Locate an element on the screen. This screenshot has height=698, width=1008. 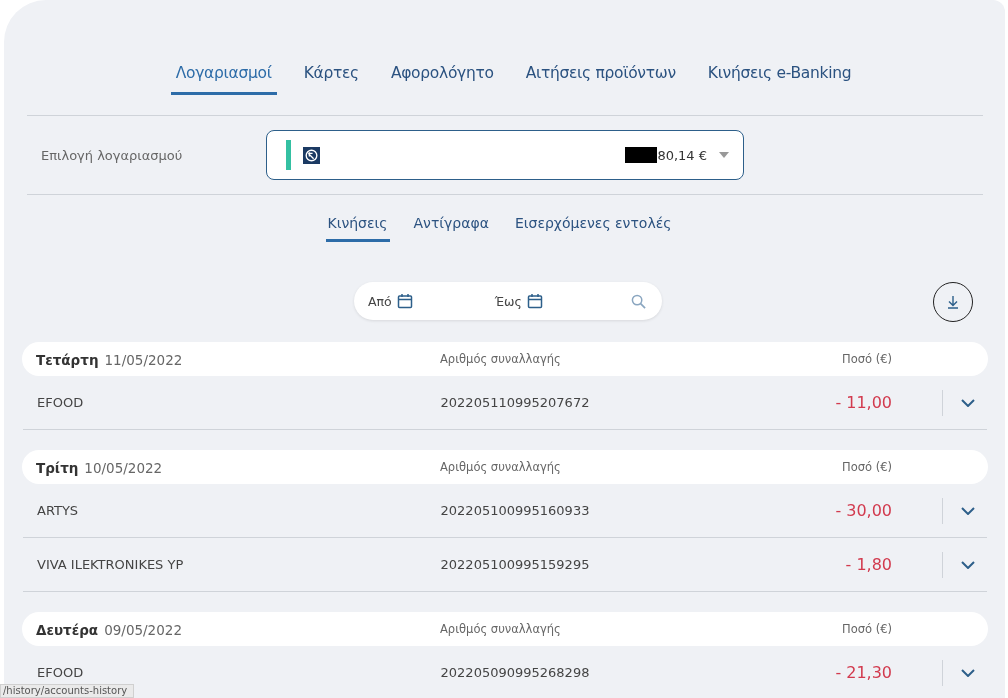
account-marker is located at coordinates (288, 155).